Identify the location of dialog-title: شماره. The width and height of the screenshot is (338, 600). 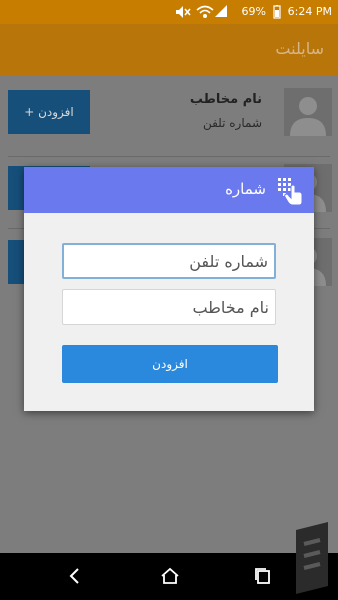
(245, 189).